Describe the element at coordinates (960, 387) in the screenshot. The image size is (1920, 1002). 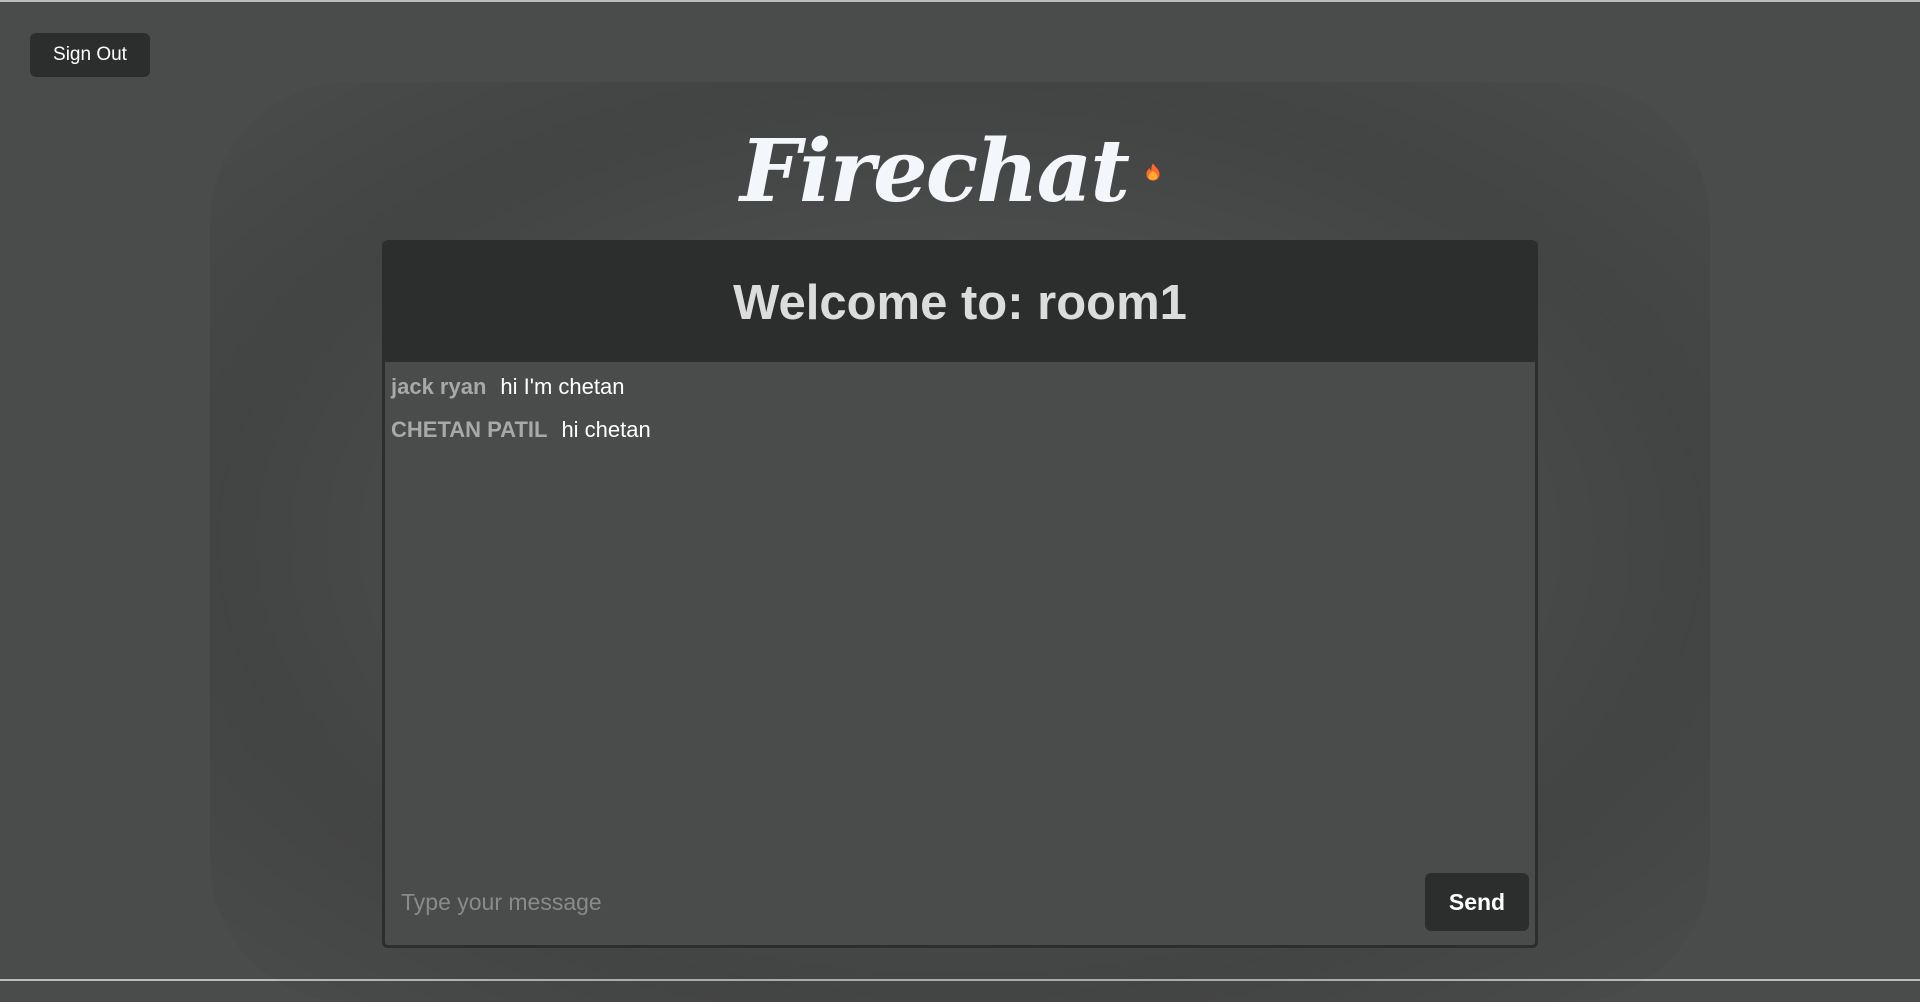
I see `message-item: jack ryan hi I'm chetan` at that location.